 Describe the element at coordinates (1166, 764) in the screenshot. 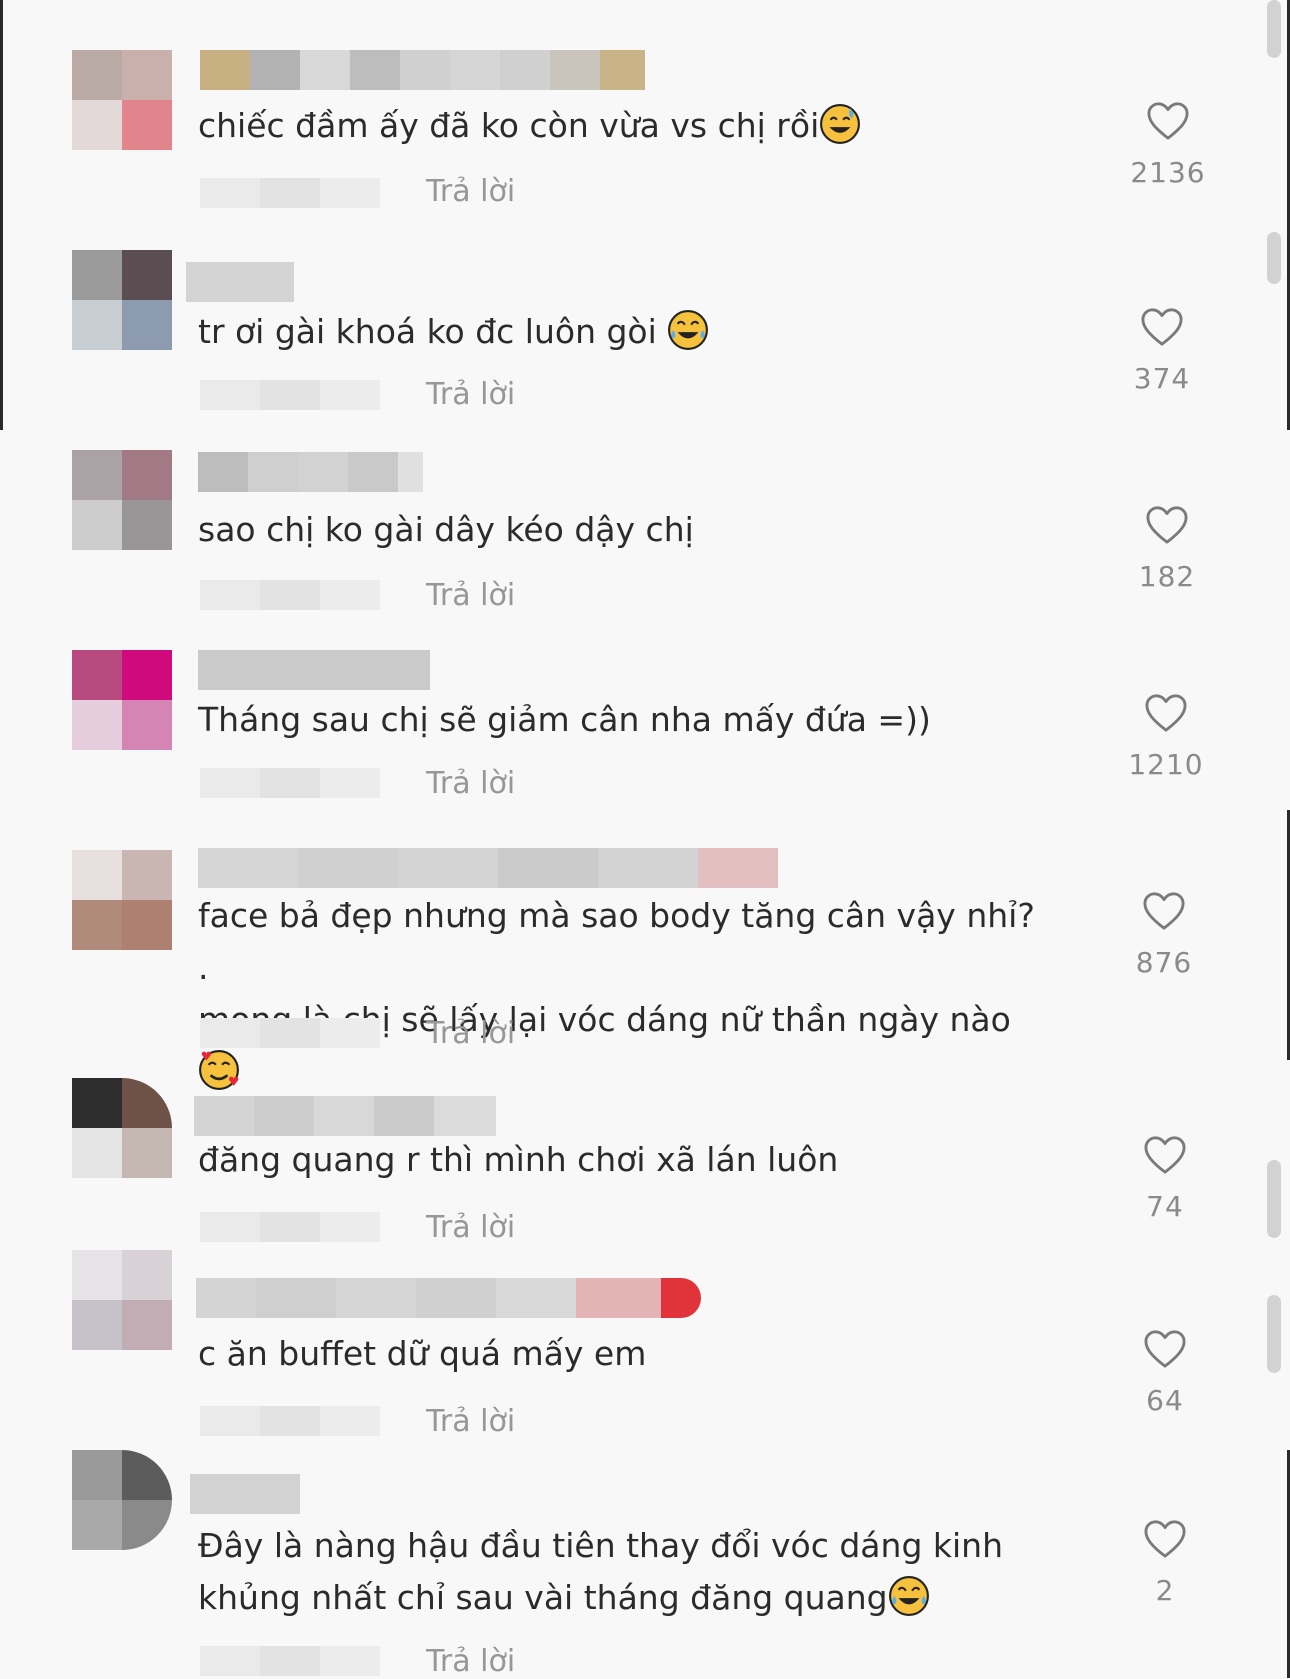

I see `like-count: 1210` at that location.